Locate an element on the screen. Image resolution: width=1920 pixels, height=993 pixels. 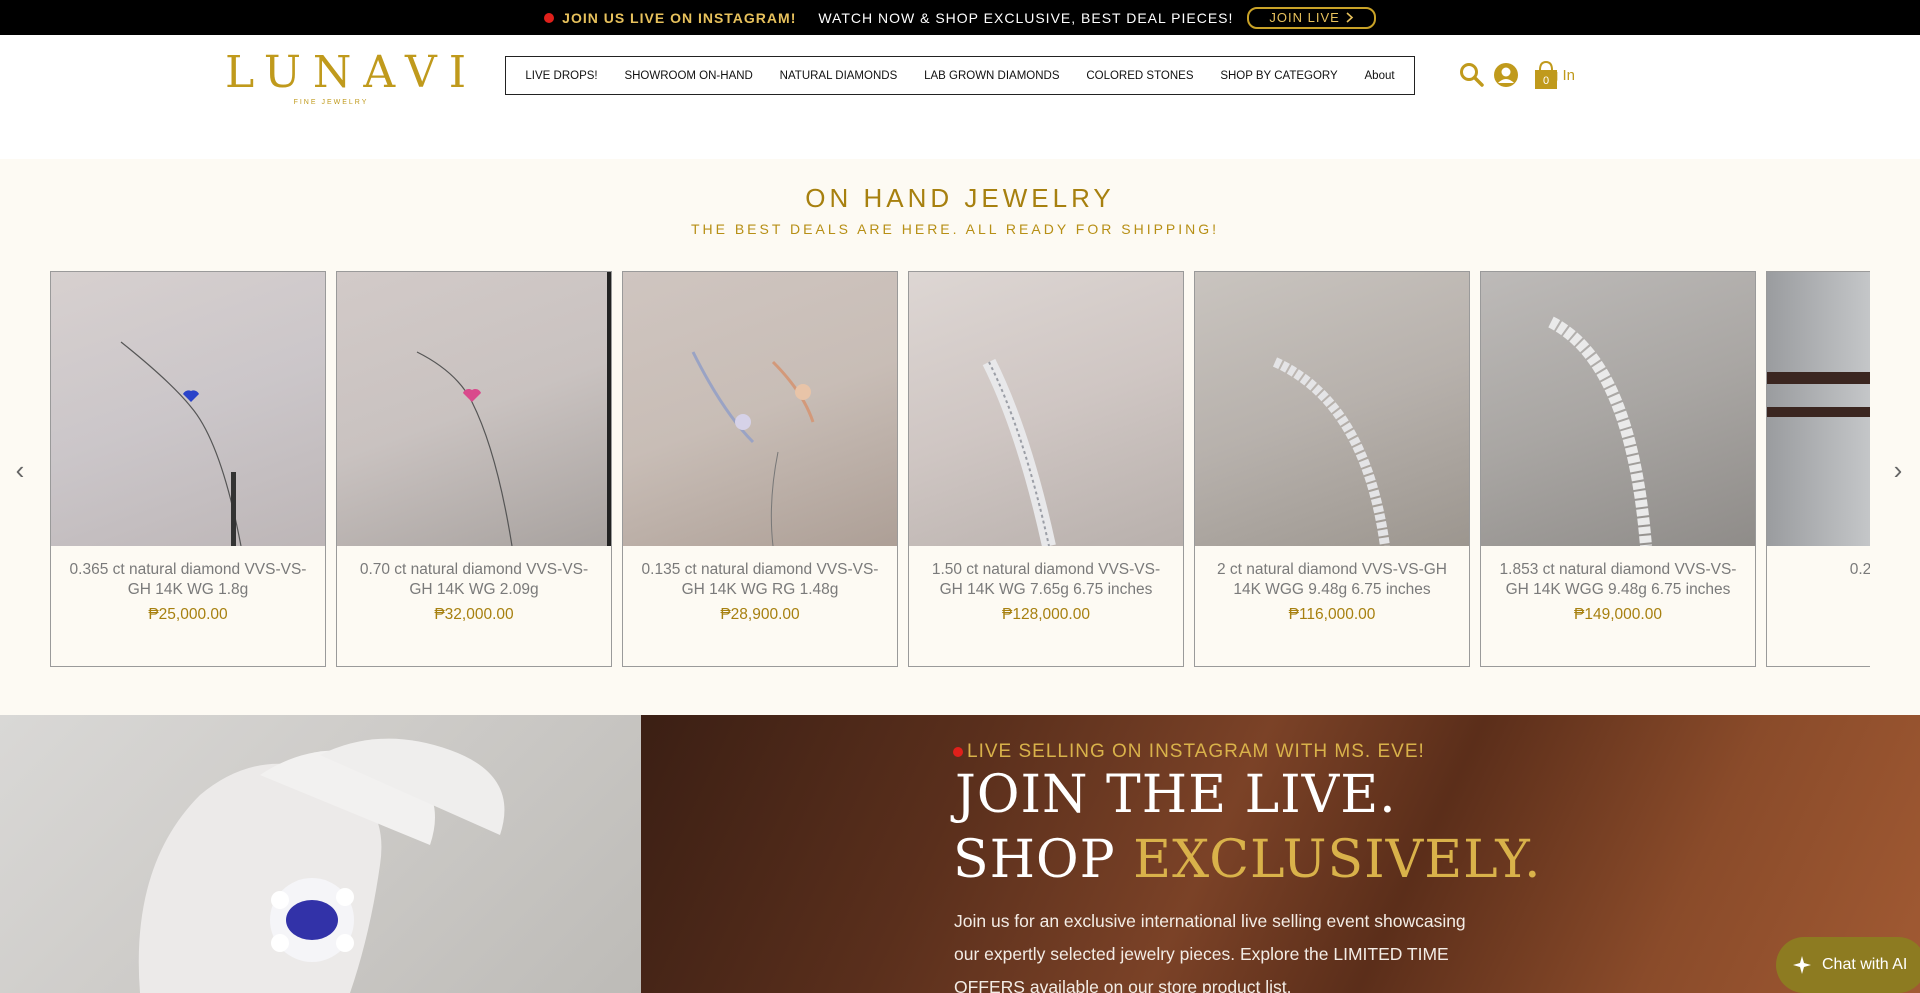
product-price: ₱28,900.00 is located at coordinates (760, 614).